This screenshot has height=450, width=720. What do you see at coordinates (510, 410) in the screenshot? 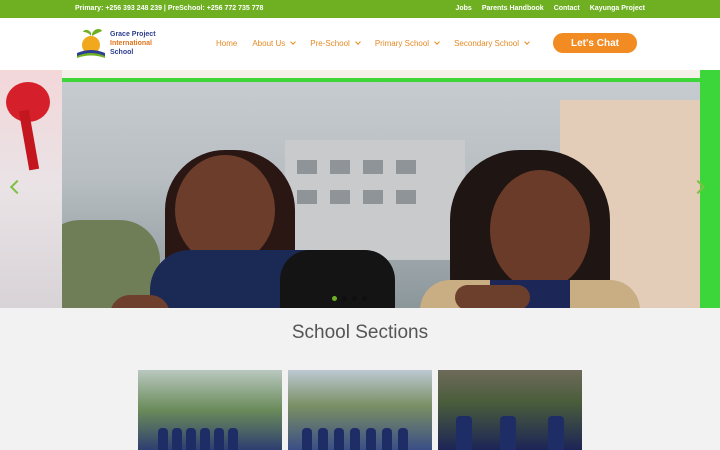
I see `section-card-secondary-school` at bounding box center [510, 410].